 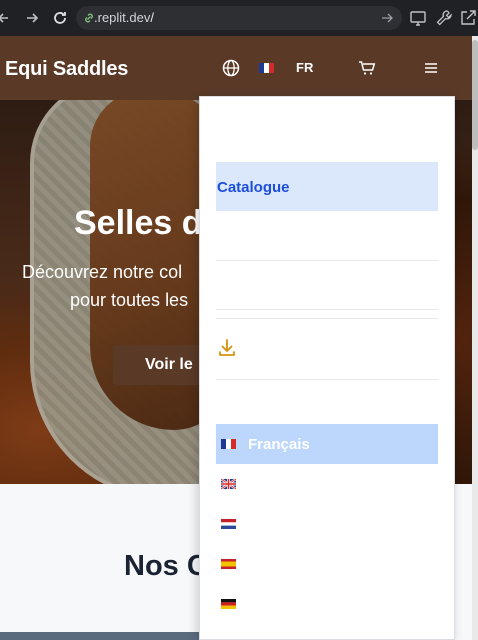 I want to click on cart-icon, so click(x=367, y=68).